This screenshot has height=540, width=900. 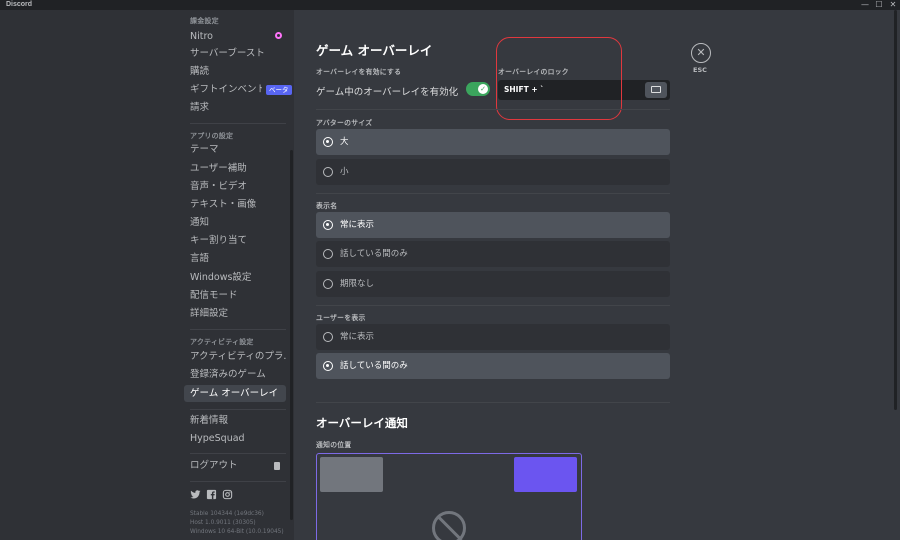 What do you see at coordinates (223, 523) in the screenshot?
I see `version-host: Host 1.0.9011 (30305)` at bounding box center [223, 523].